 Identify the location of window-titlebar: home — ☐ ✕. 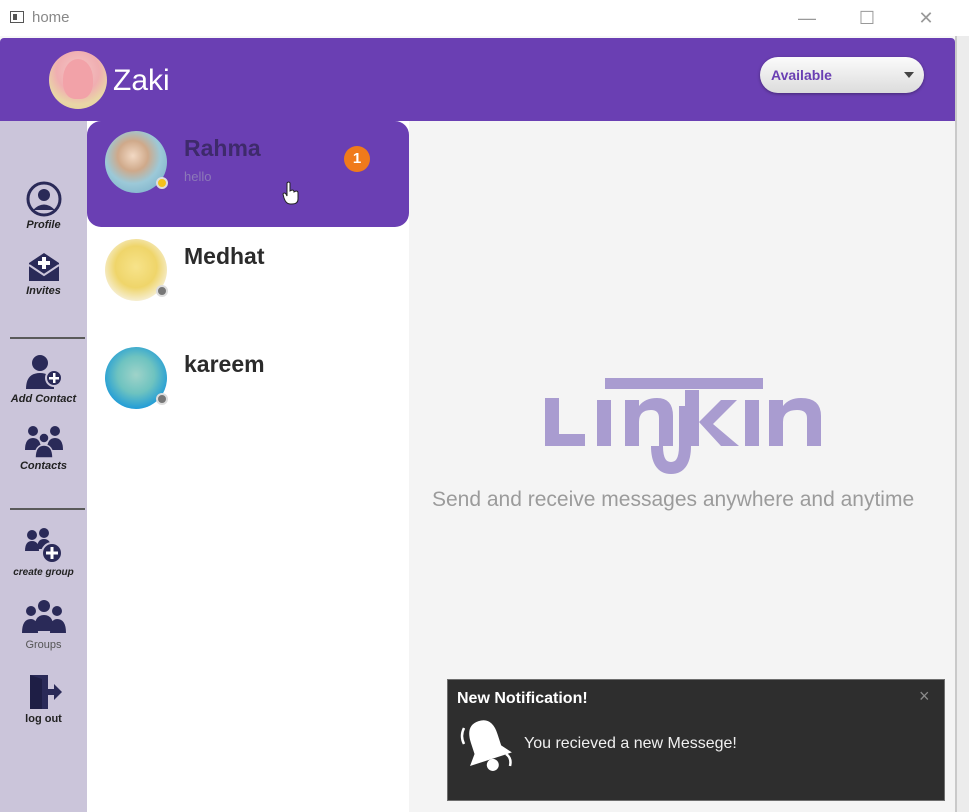
(484, 18).